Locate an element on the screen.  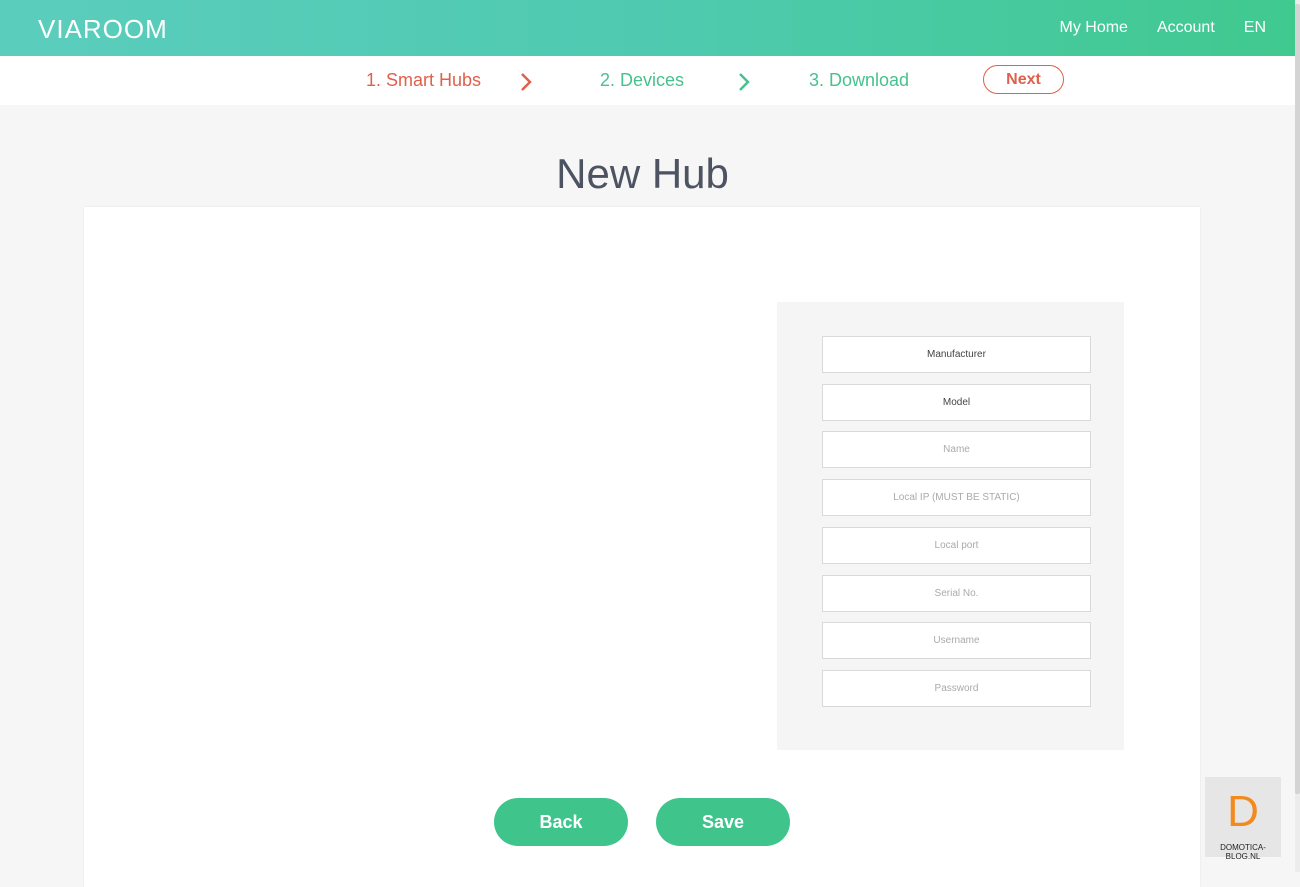
name-input is located at coordinates (956, 449).